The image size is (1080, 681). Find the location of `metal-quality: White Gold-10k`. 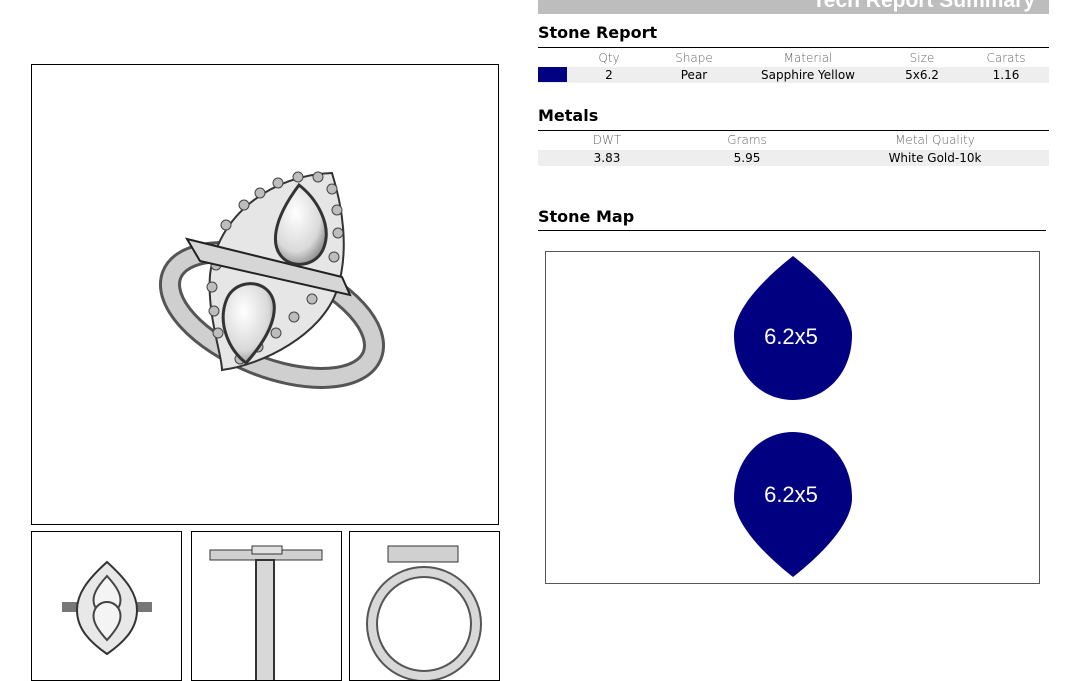

metal-quality: White Gold-10k is located at coordinates (935, 158).